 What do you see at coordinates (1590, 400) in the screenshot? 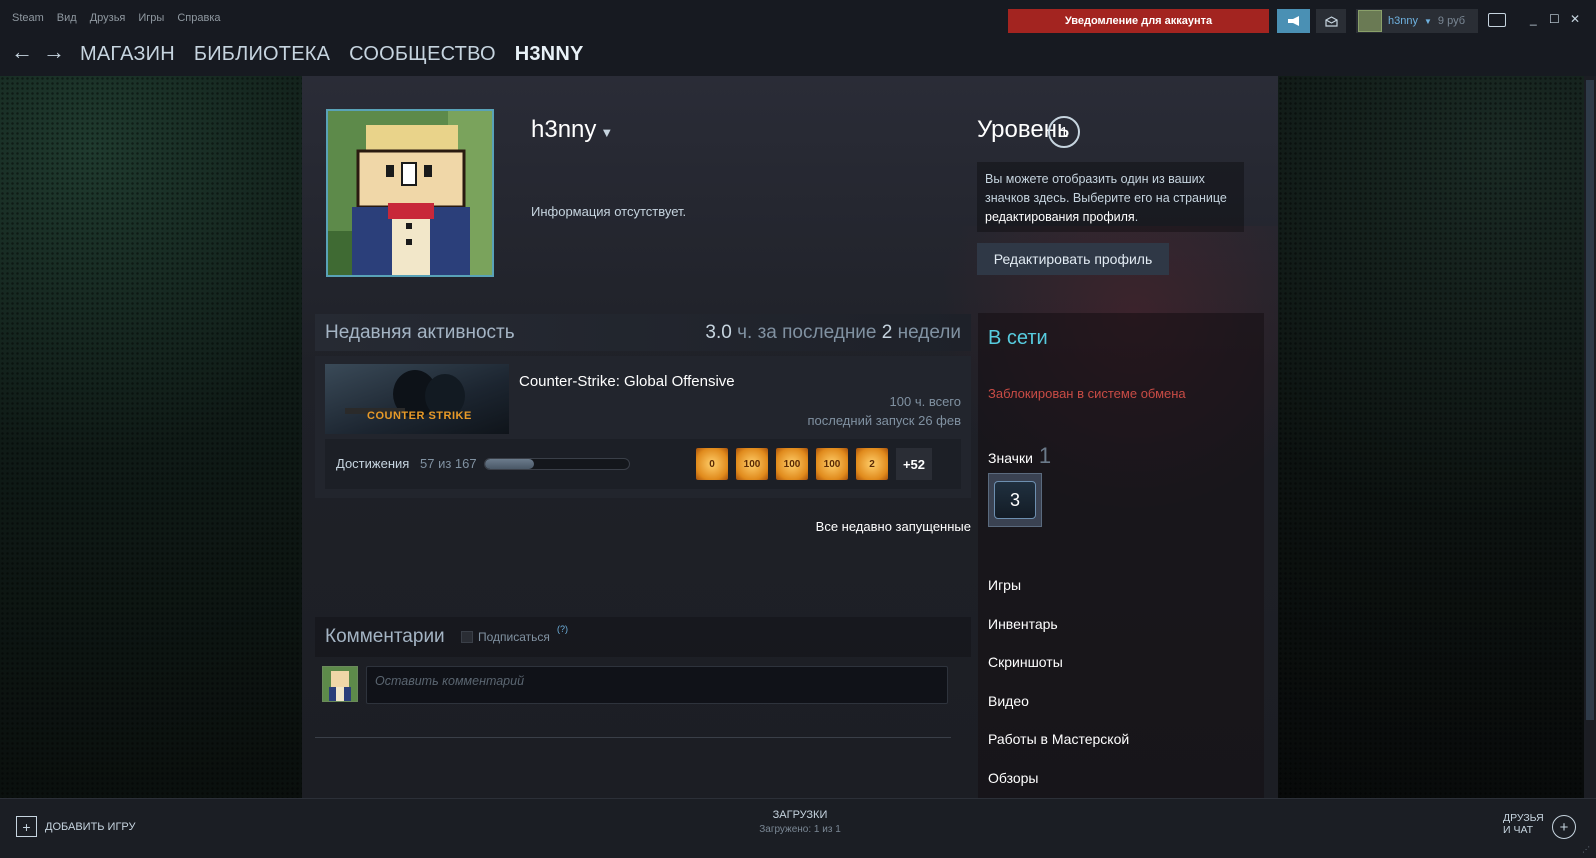
I see `scrollbar-thumb` at bounding box center [1590, 400].